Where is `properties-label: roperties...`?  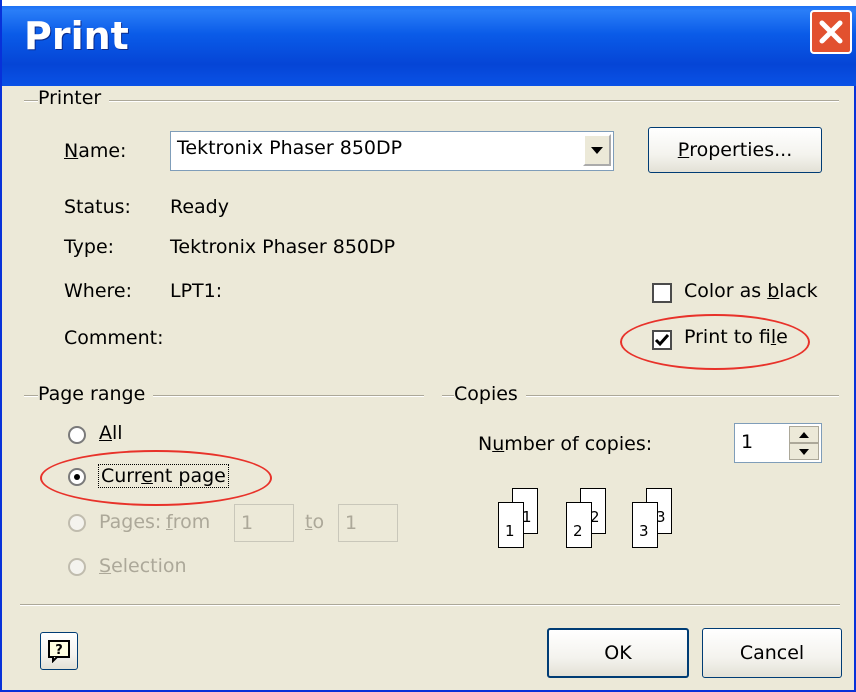
properties-label: roperties... is located at coordinates (741, 150).